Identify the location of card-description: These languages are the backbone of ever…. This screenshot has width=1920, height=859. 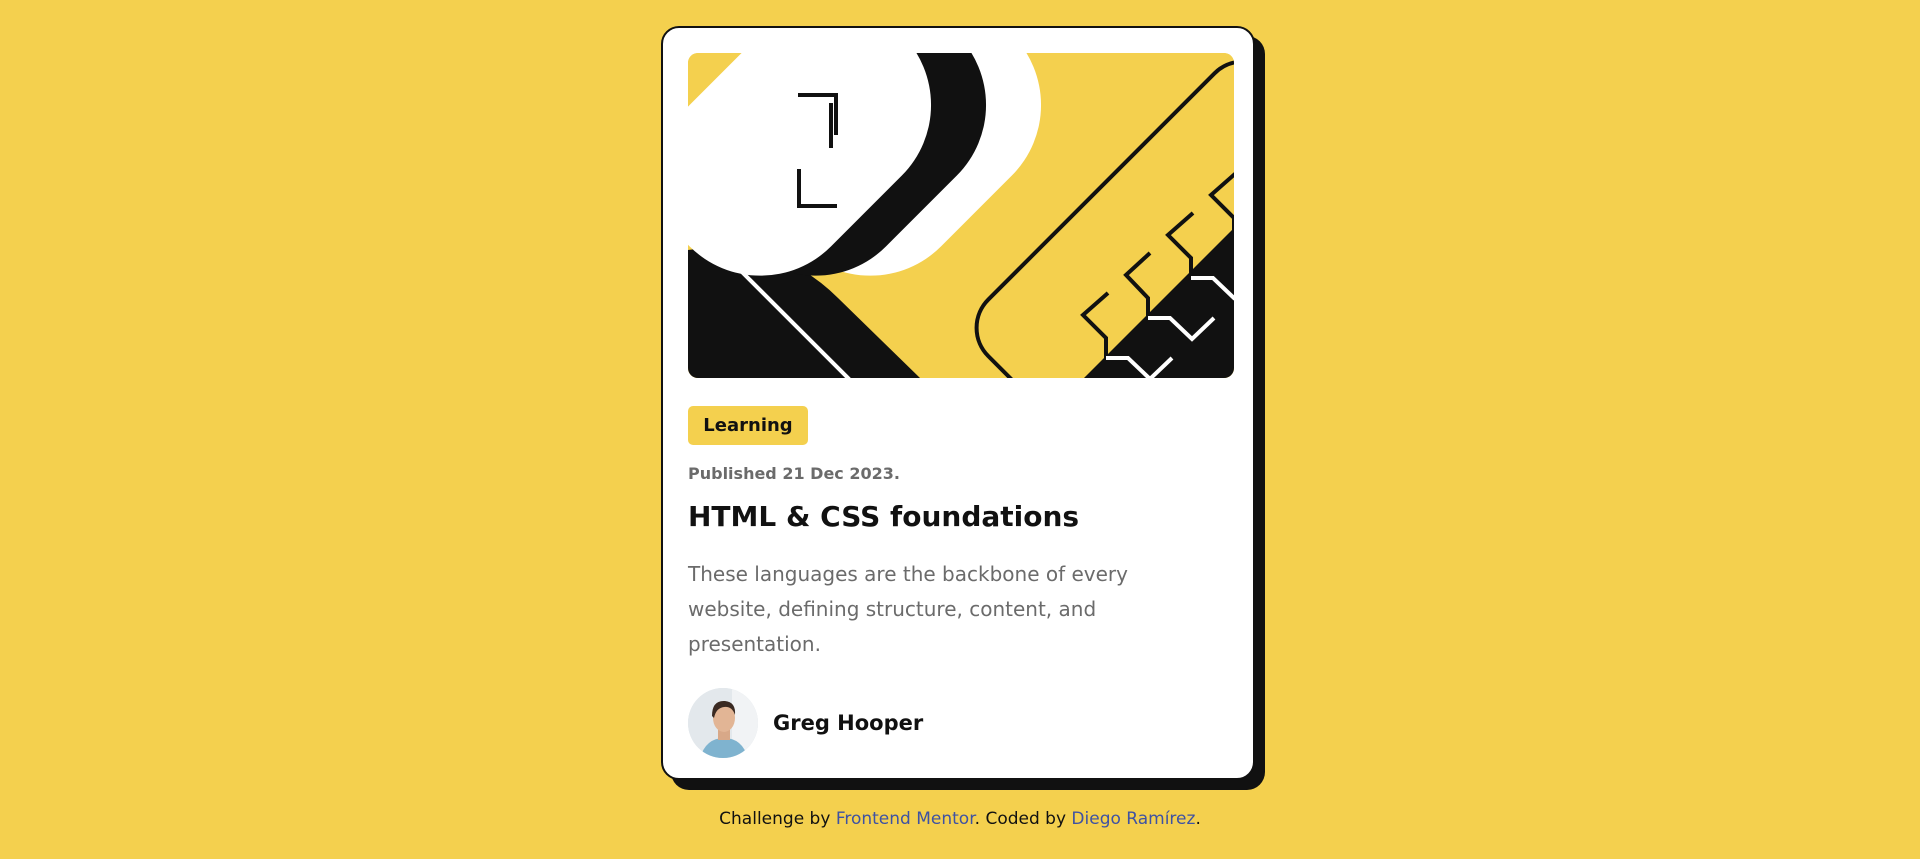
(908, 609).